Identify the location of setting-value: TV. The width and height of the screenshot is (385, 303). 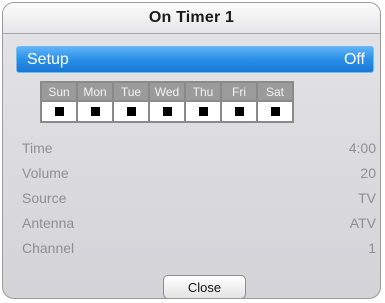
(367, 198).